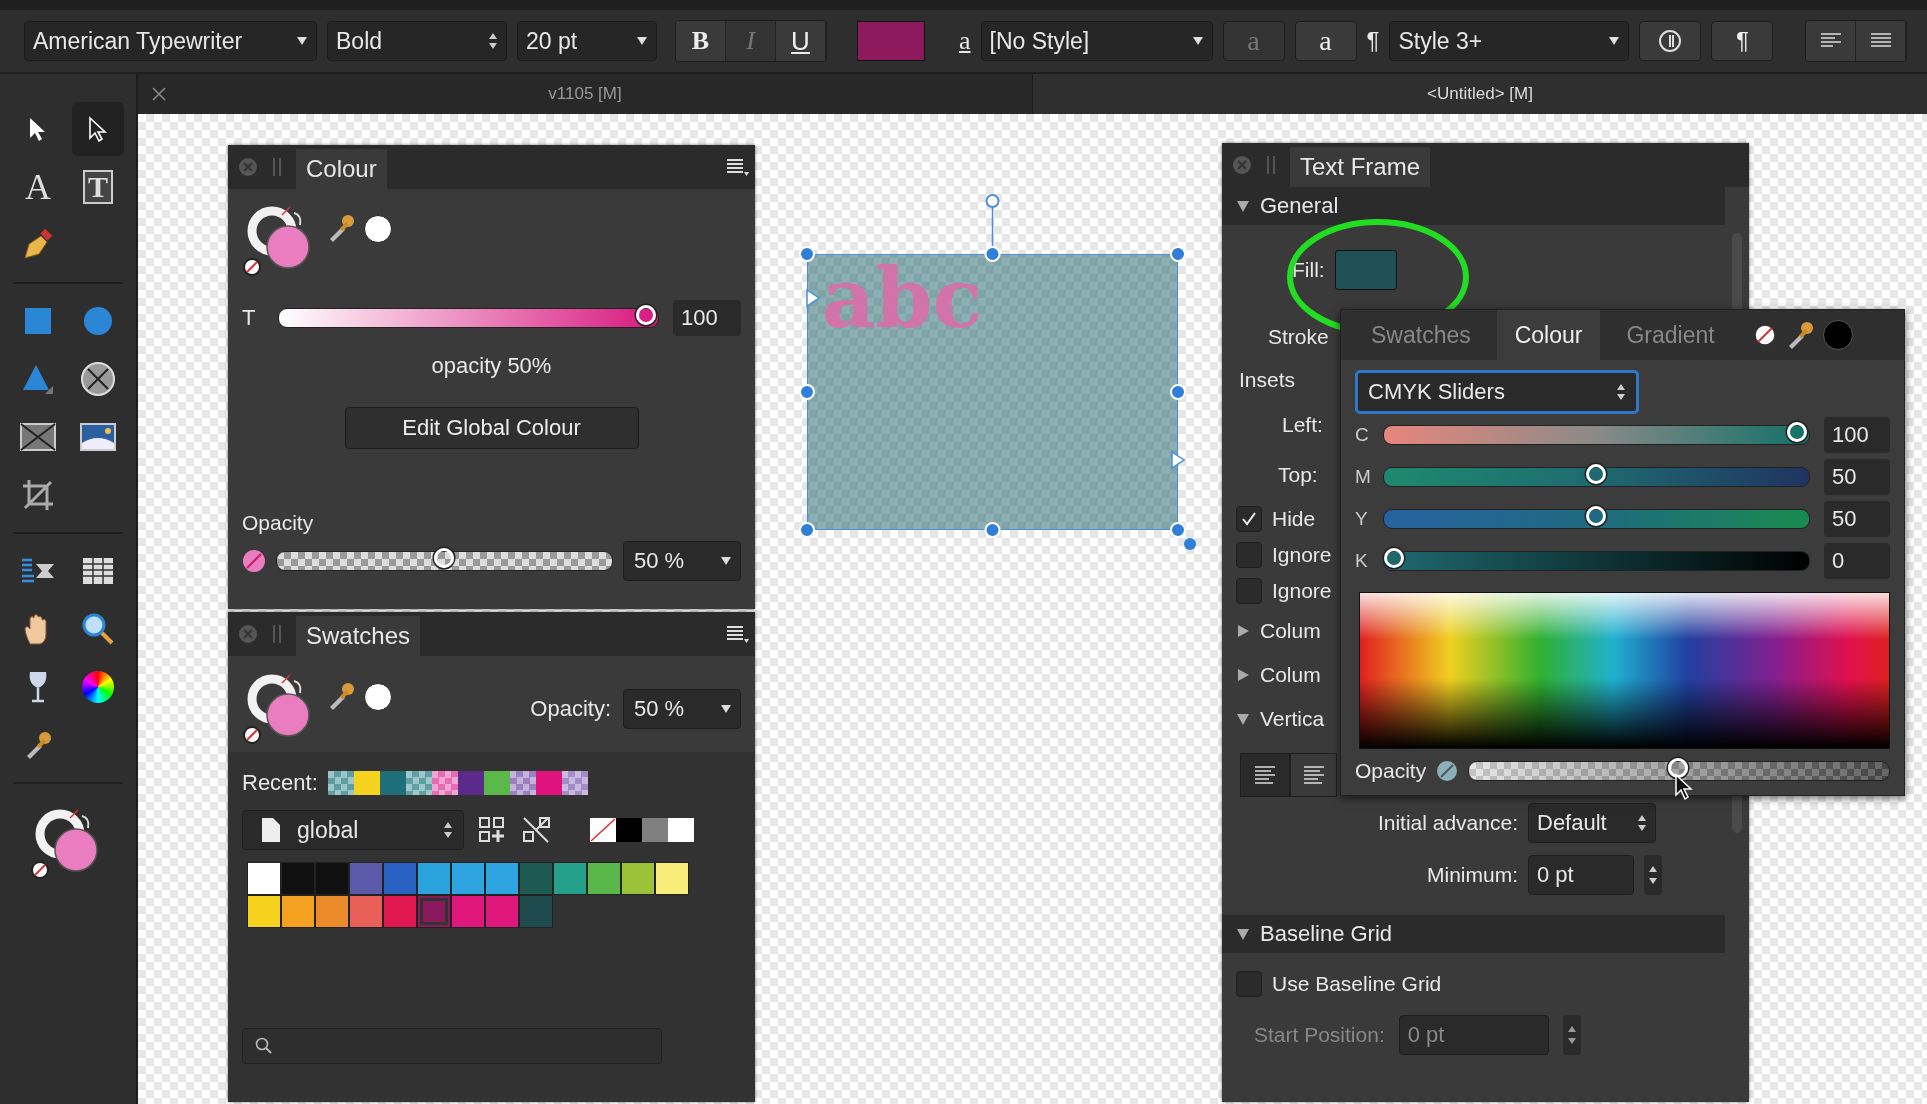  I want to click on font-size-dropdown: 20 pt, so click(587, 41).